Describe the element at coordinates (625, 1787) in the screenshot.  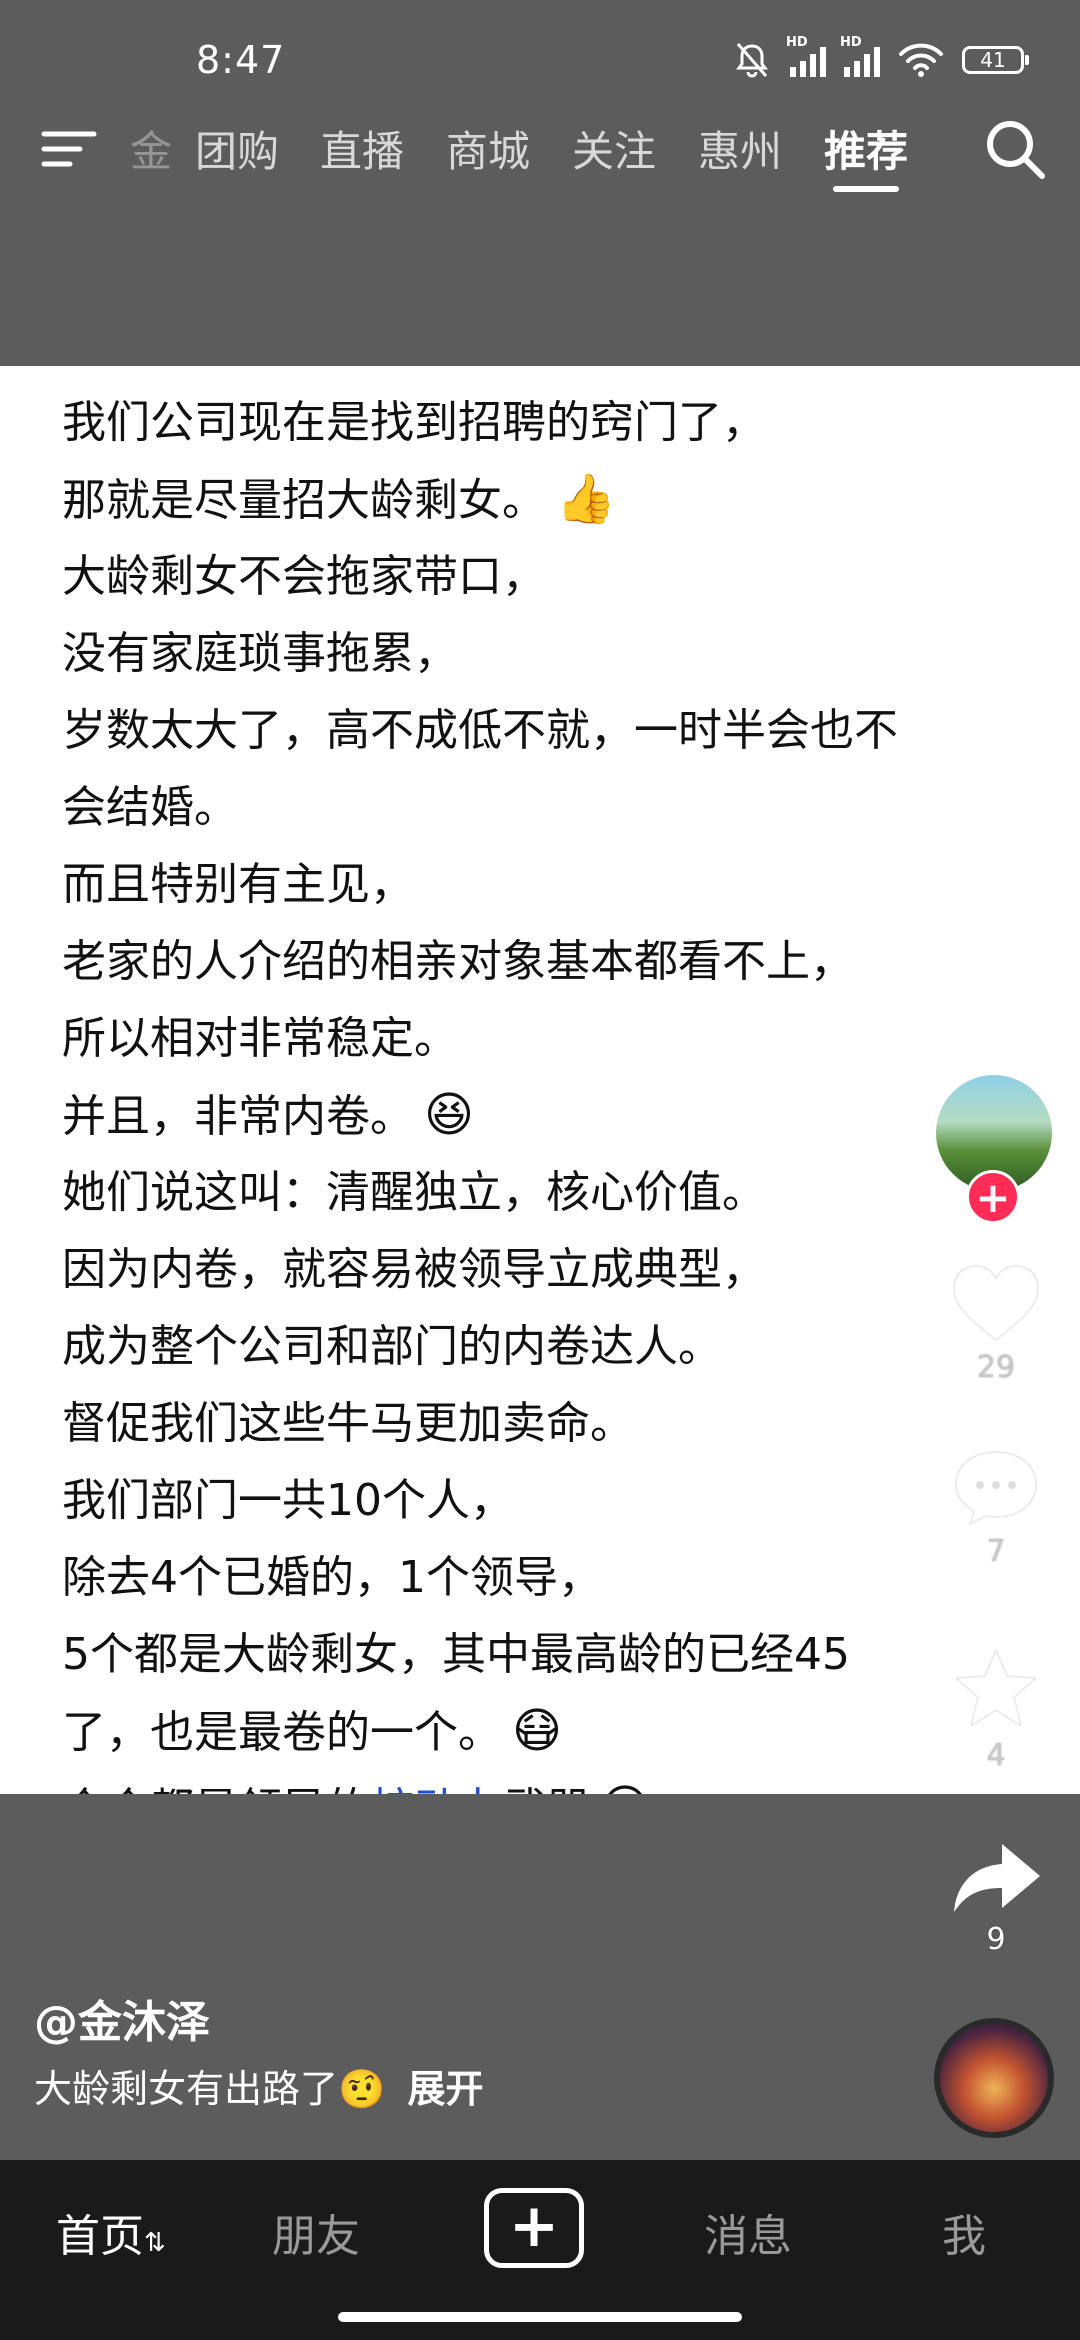
I see `grin-sweat-icon: 😅` at that location.